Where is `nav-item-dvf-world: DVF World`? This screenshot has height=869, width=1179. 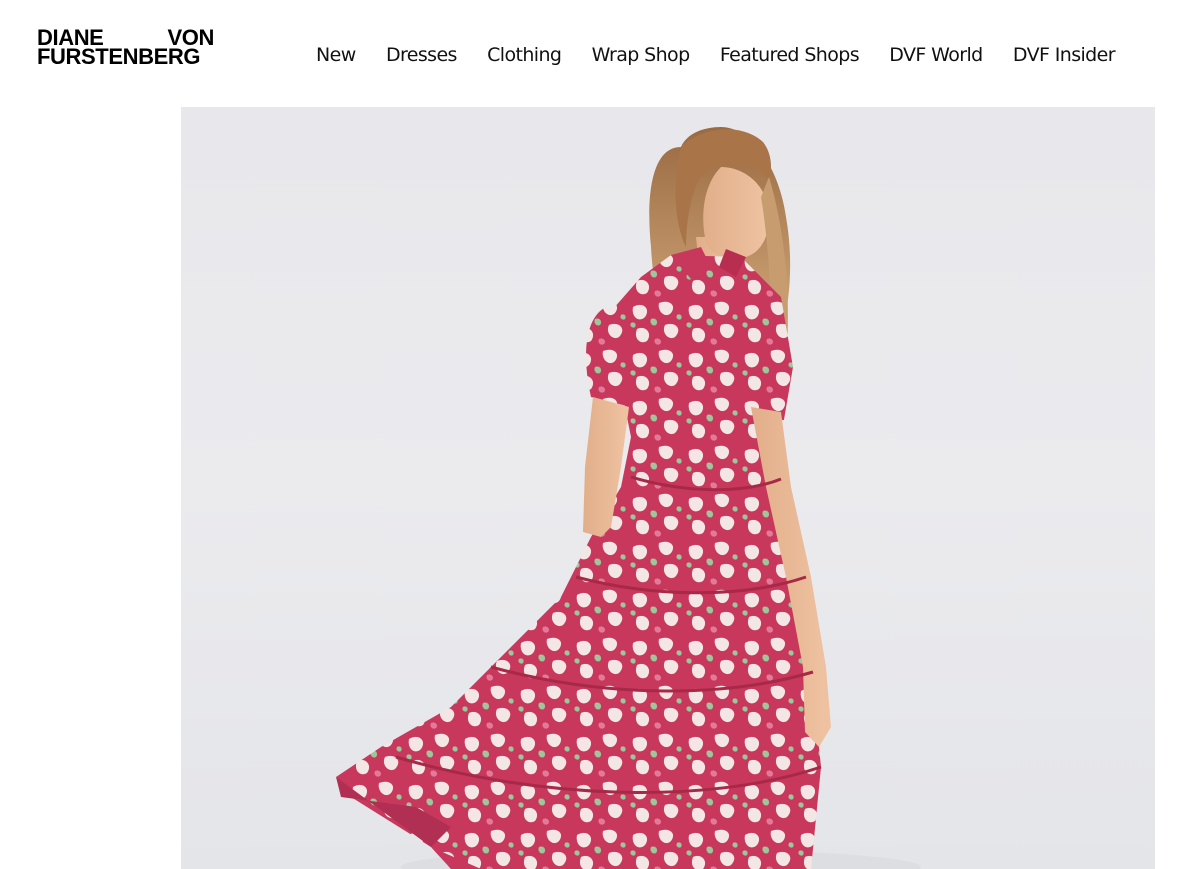 nav-item-dvf-world: DVF World is located at coordinates (936, 55).